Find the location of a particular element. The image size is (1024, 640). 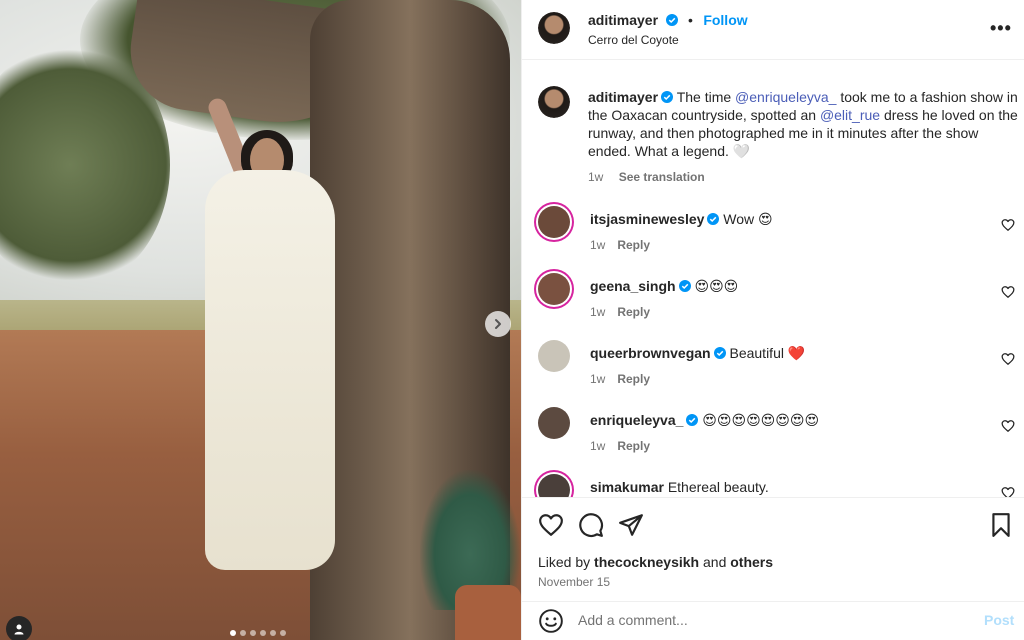

like-heart-icon is located at coordinates (551, 525).